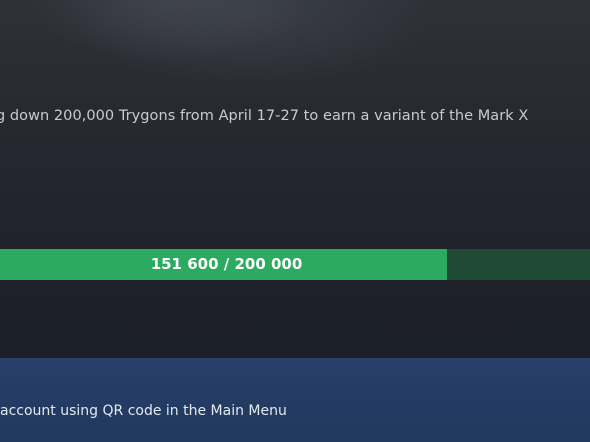  Describe the element at coordinates (143, 411) in the screenshot. I see `qr-link-text: account using QR code in the Main Menu` at that location.